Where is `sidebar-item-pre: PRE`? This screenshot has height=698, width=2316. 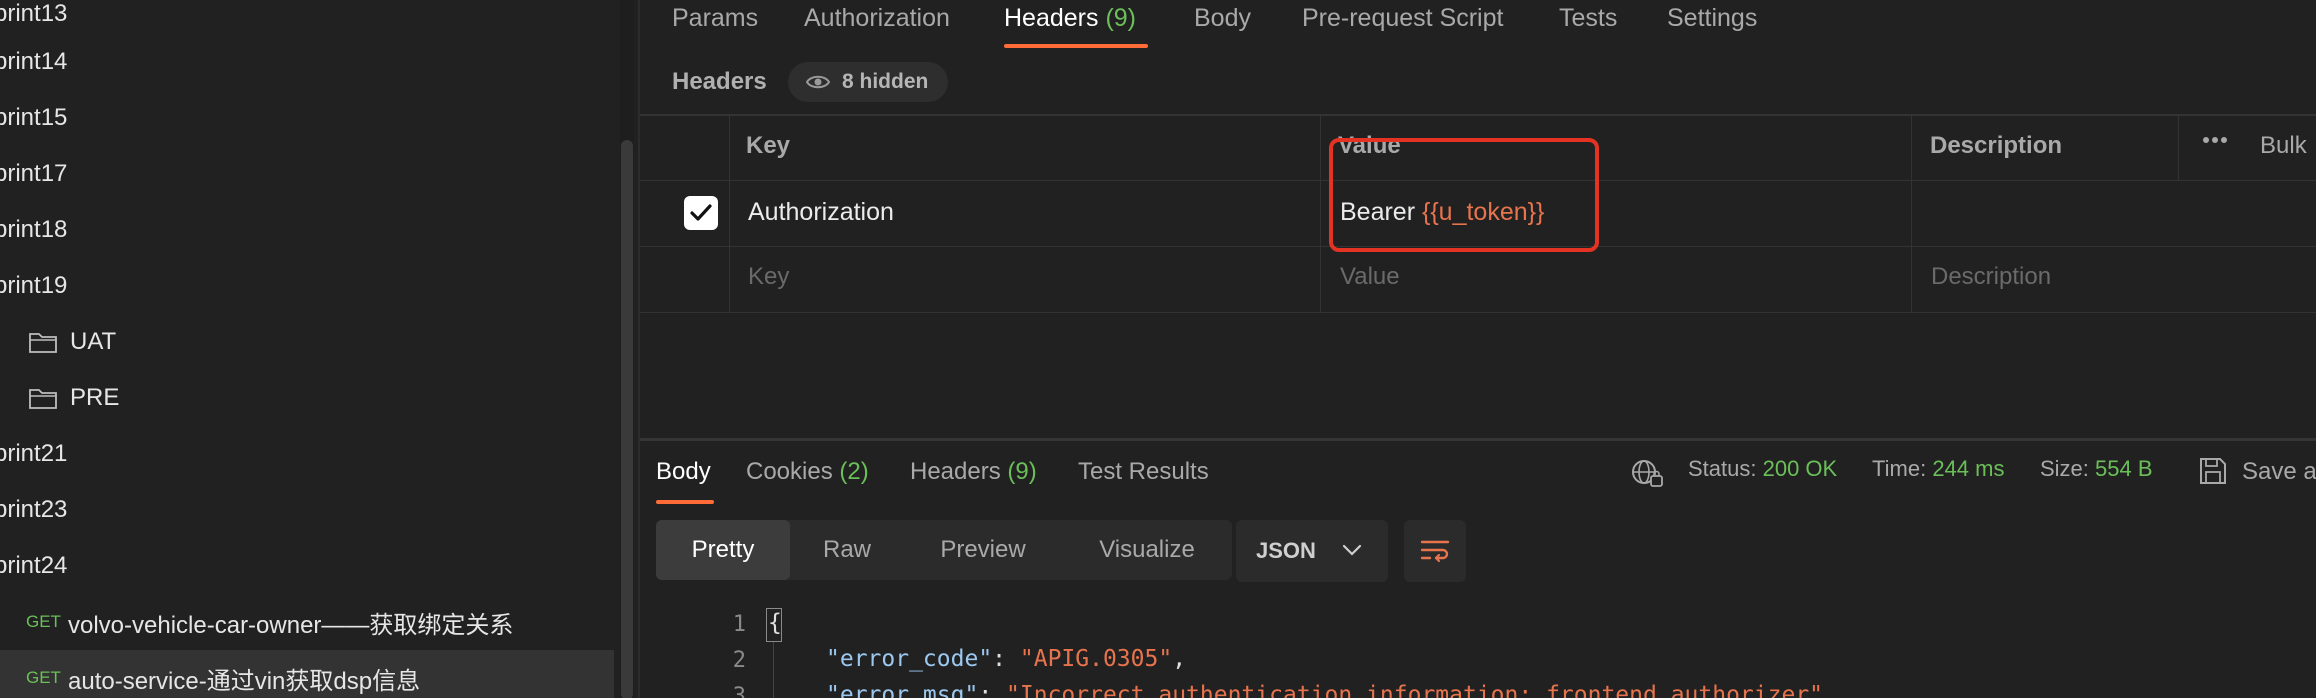 sidebar-item-pre: PRE is located at coordinates (321, 398).